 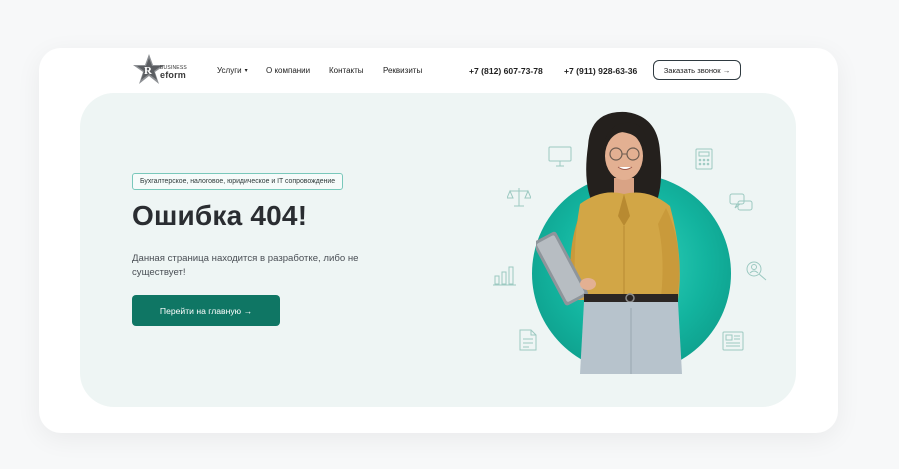 I want to click on callback-button: Заказать звонок →, so click(x=697, y=70).